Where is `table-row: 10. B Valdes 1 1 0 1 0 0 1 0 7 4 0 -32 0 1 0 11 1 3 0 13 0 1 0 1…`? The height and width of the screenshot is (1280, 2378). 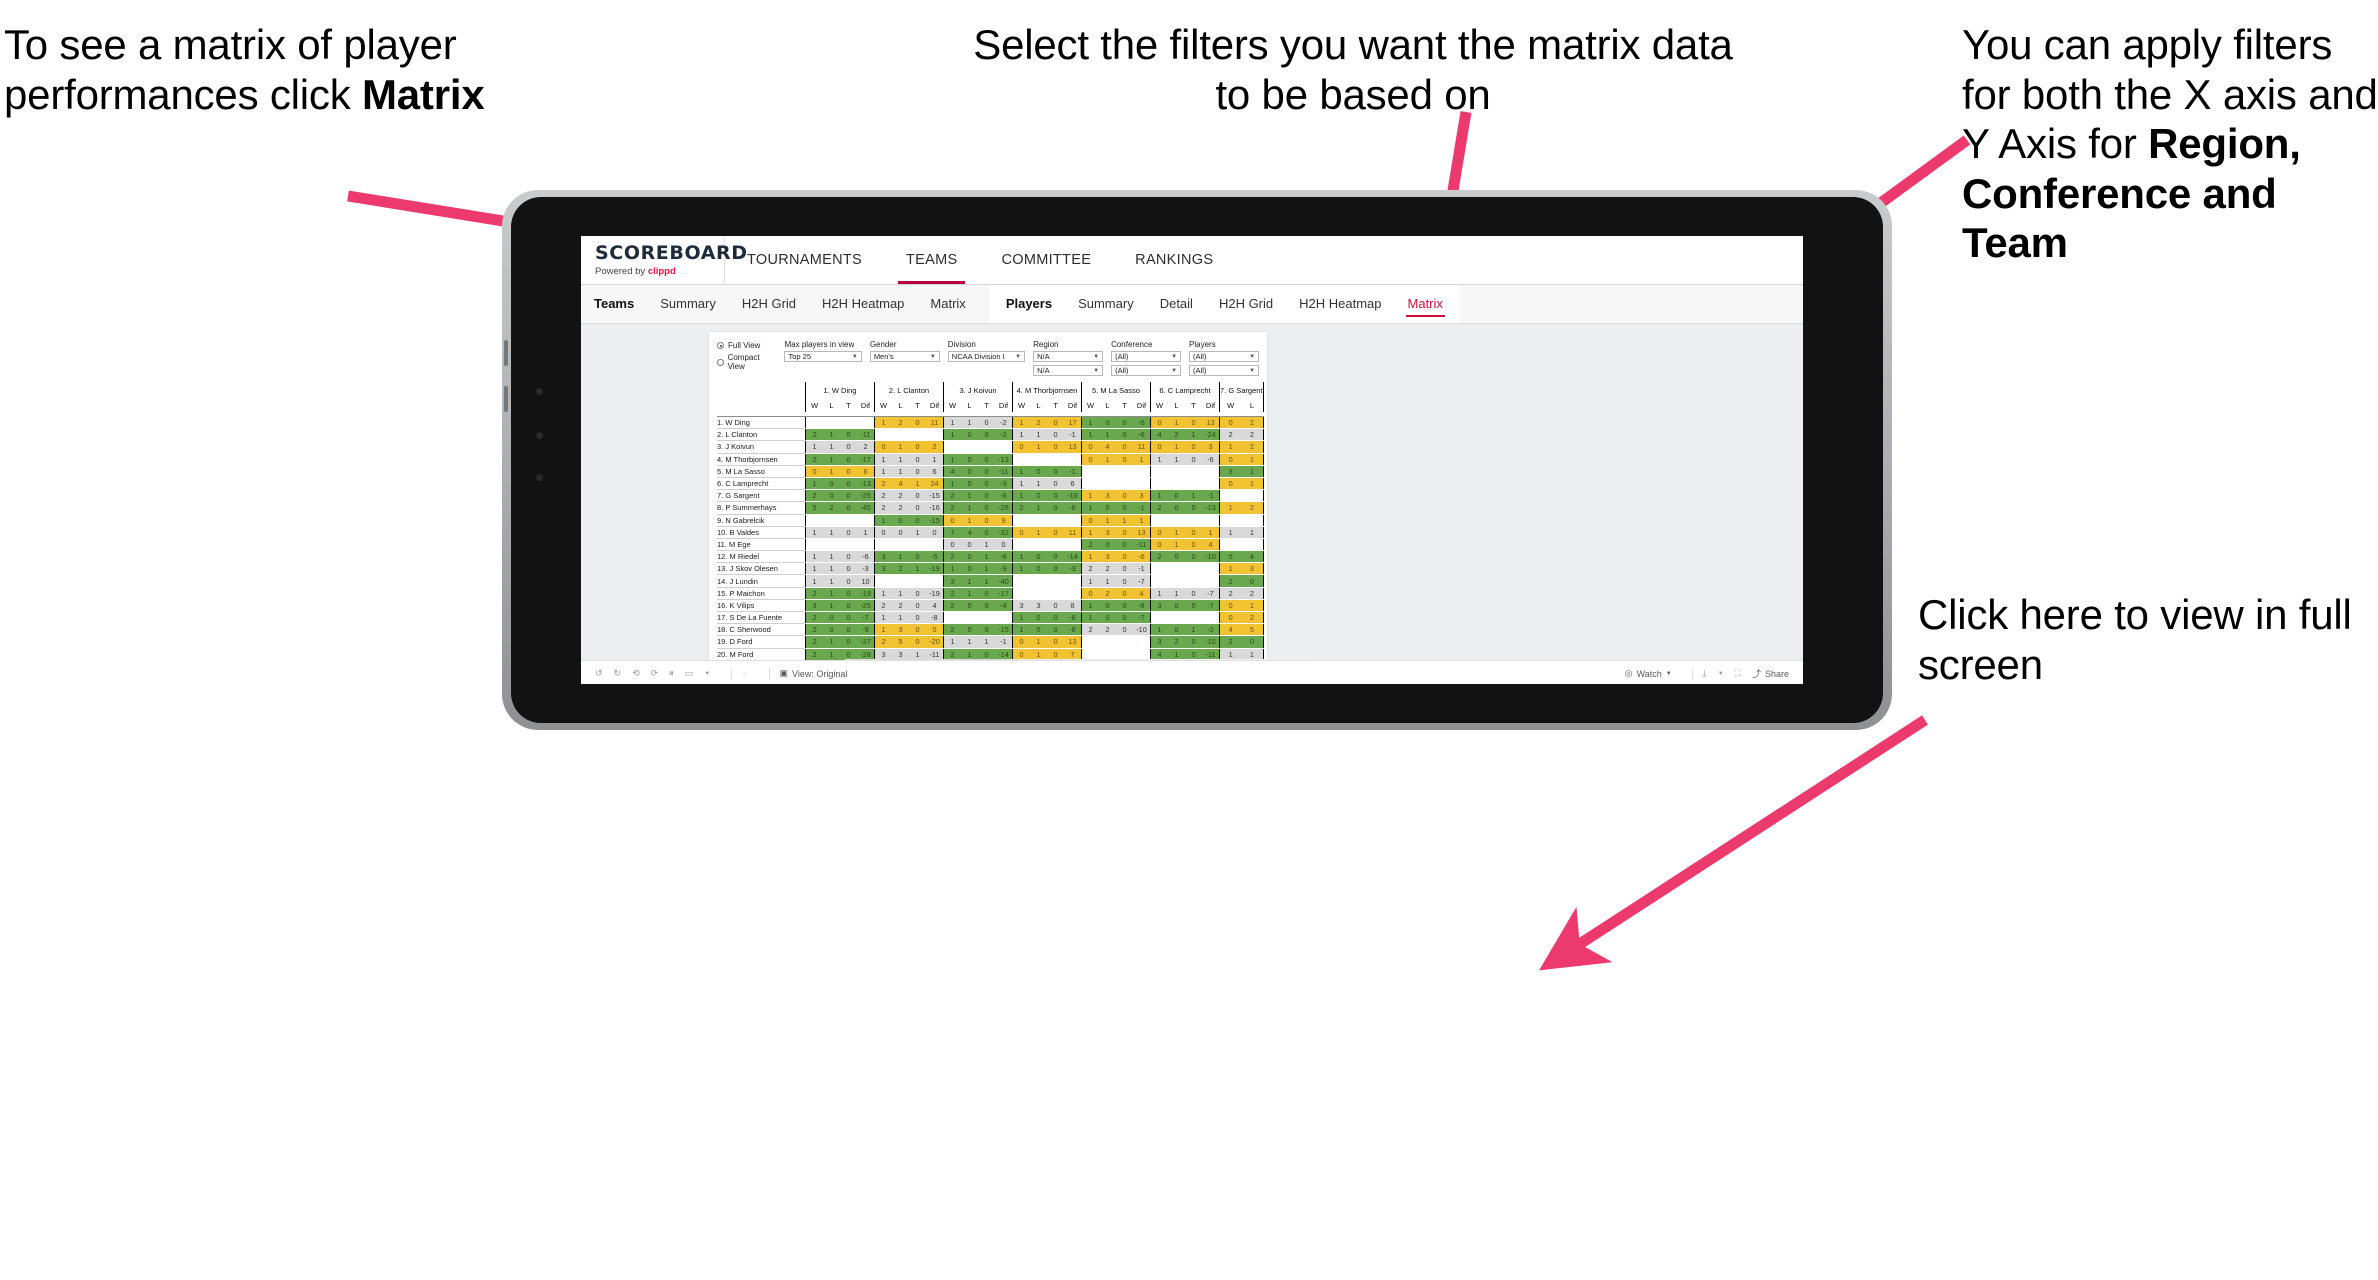
table-row: 10. B Valdes 1 1 0 1 0 0 1 0 7 4 0 -32 0 1 0 11 1 3 0 13 0 1 0 1… is located at coordinates (990, 532).